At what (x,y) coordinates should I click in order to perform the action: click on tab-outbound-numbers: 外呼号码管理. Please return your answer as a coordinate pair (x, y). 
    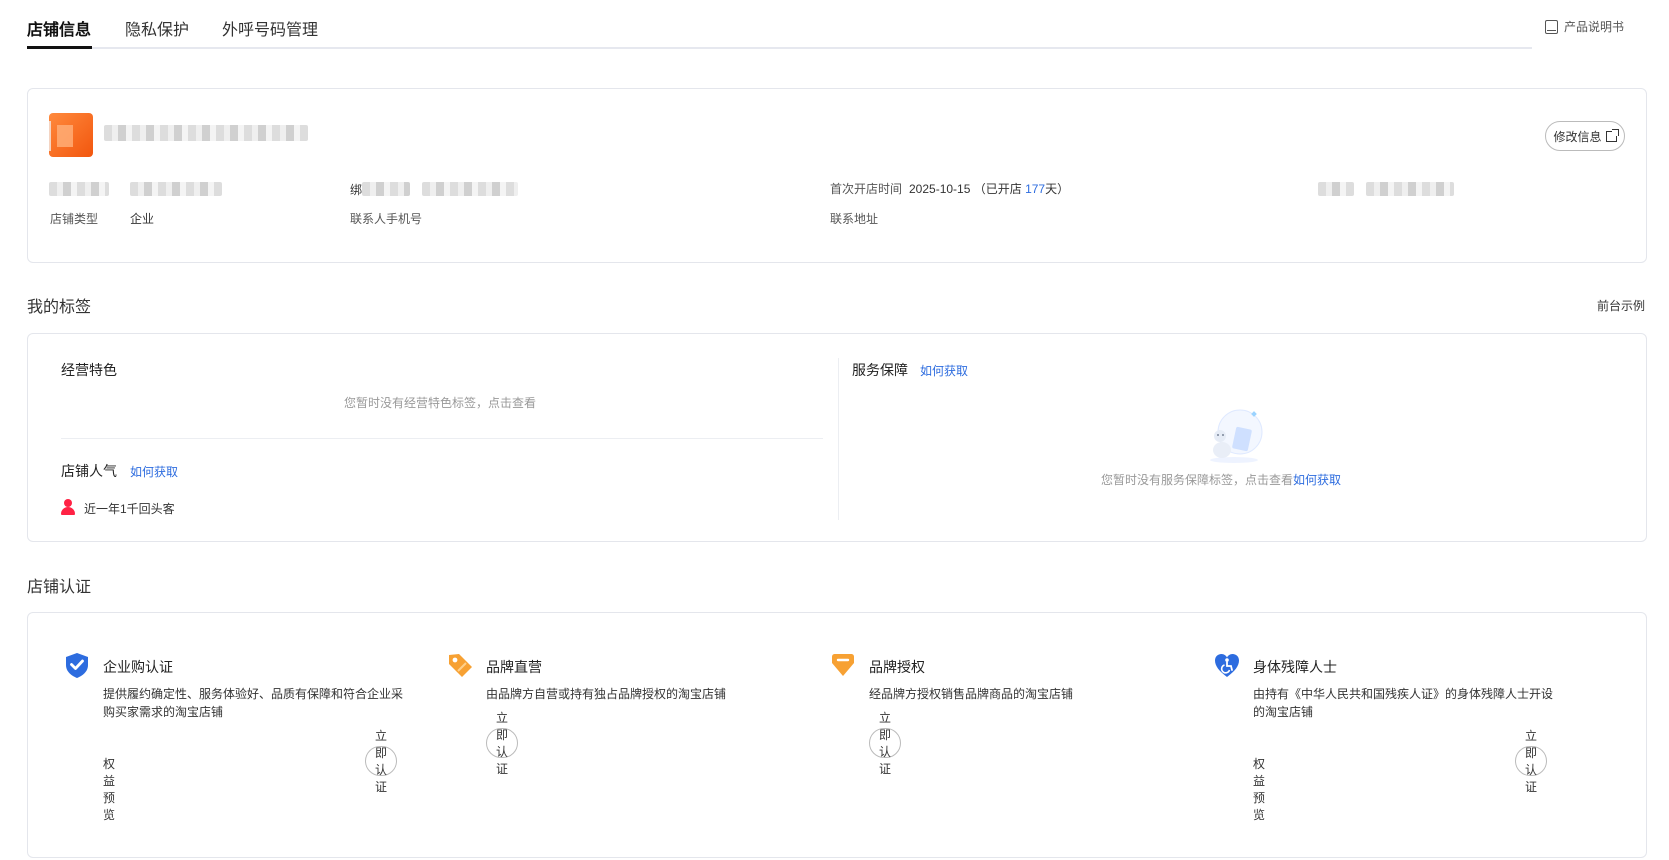
    Looking at the image, I should click on (270, 28).